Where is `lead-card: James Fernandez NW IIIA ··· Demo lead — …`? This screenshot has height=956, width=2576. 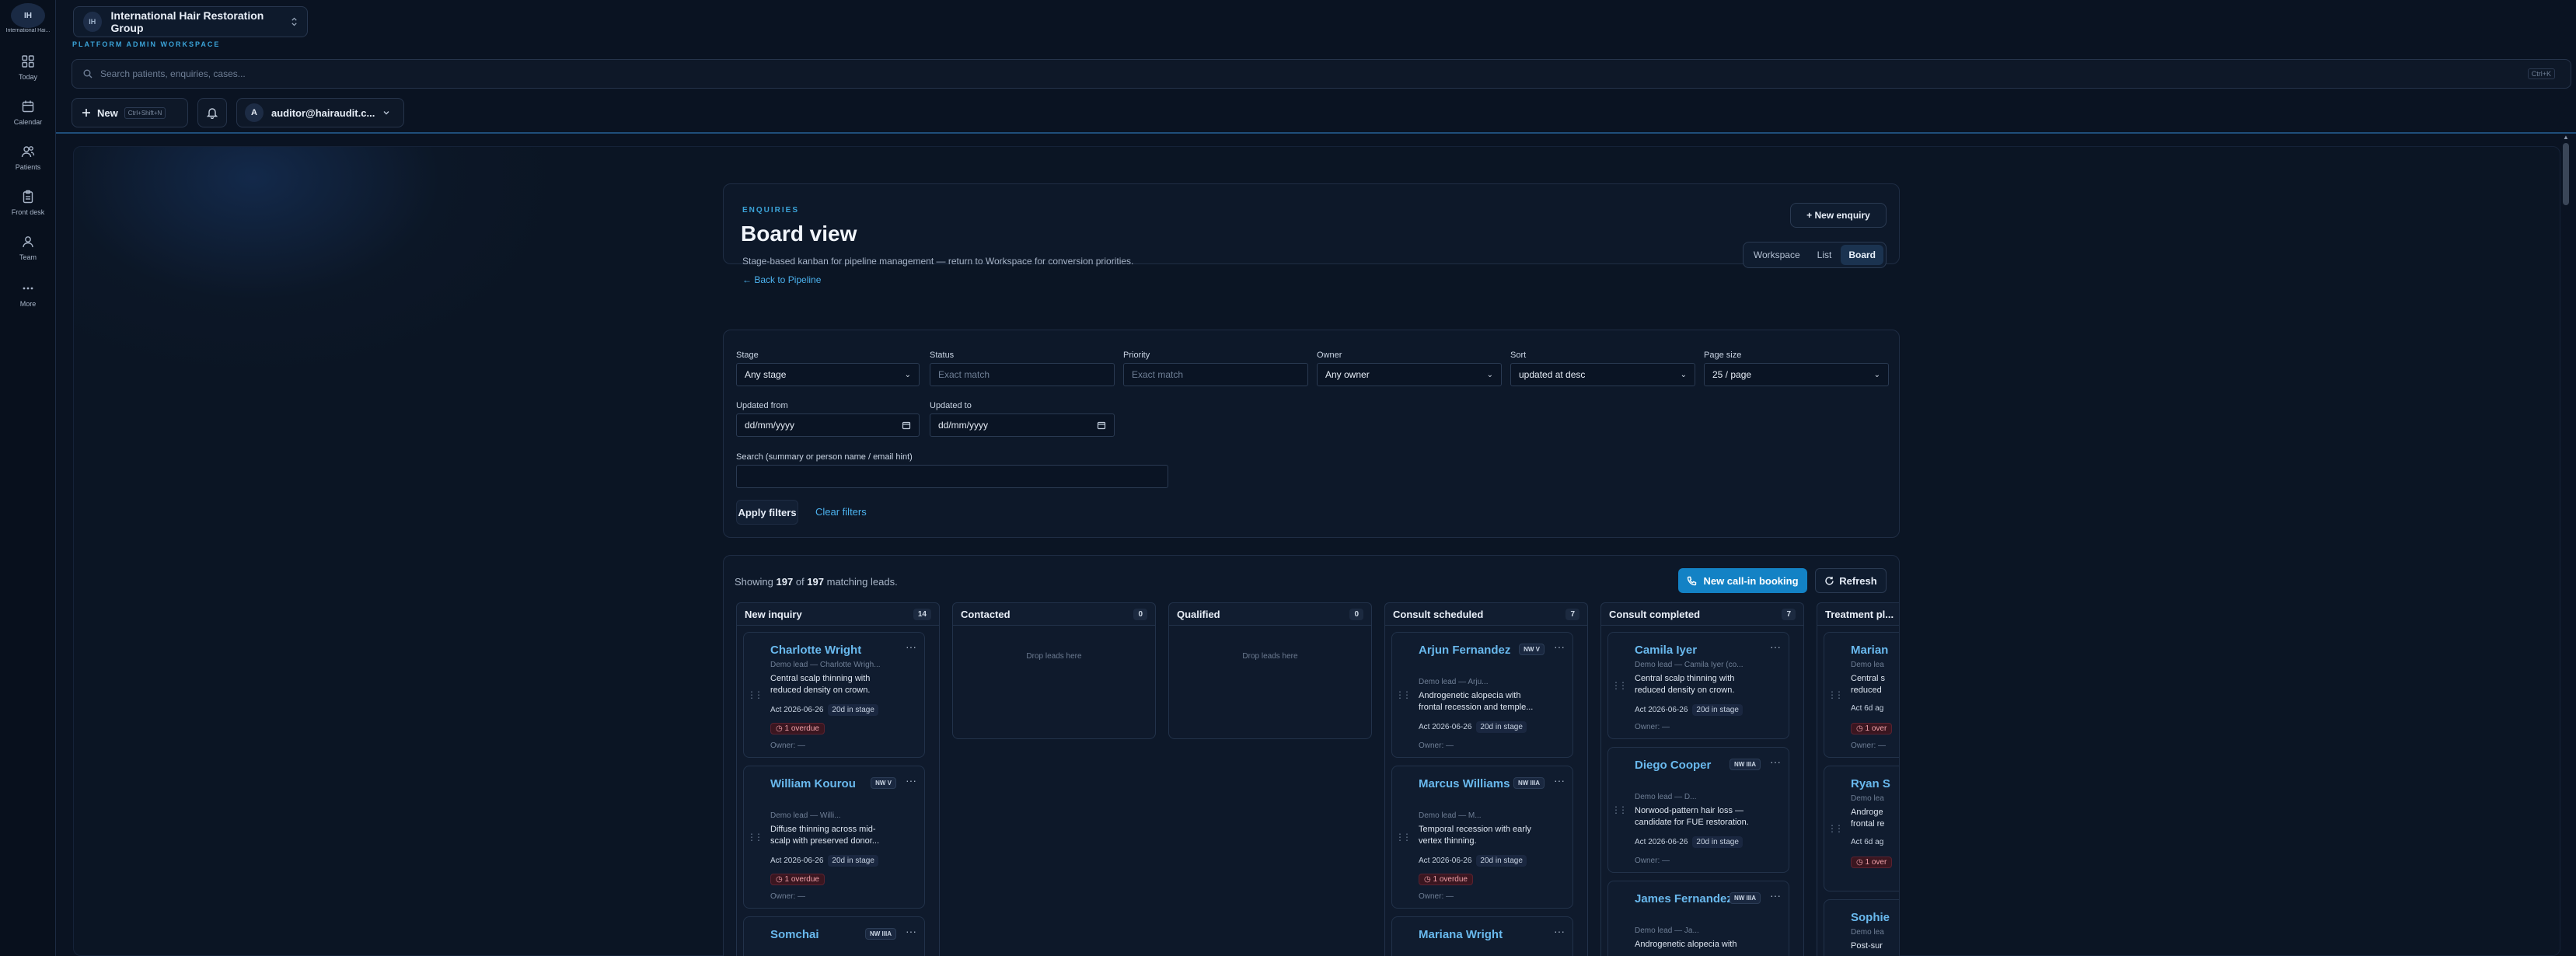 lead-card: James Fernandez NW IIIA ··· Demo lead — … is located at coordinates (1698, 918).